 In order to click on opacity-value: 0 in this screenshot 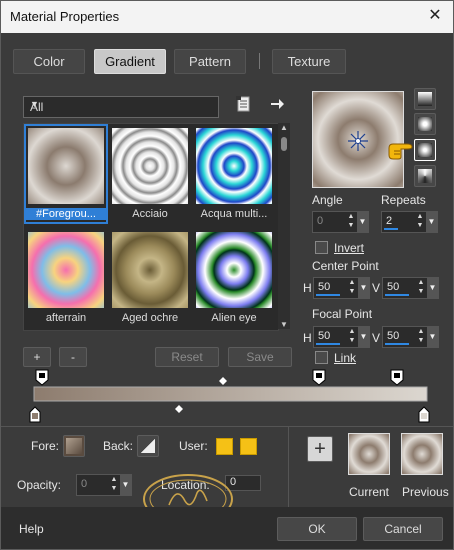, I will do `click(84, 484)`.